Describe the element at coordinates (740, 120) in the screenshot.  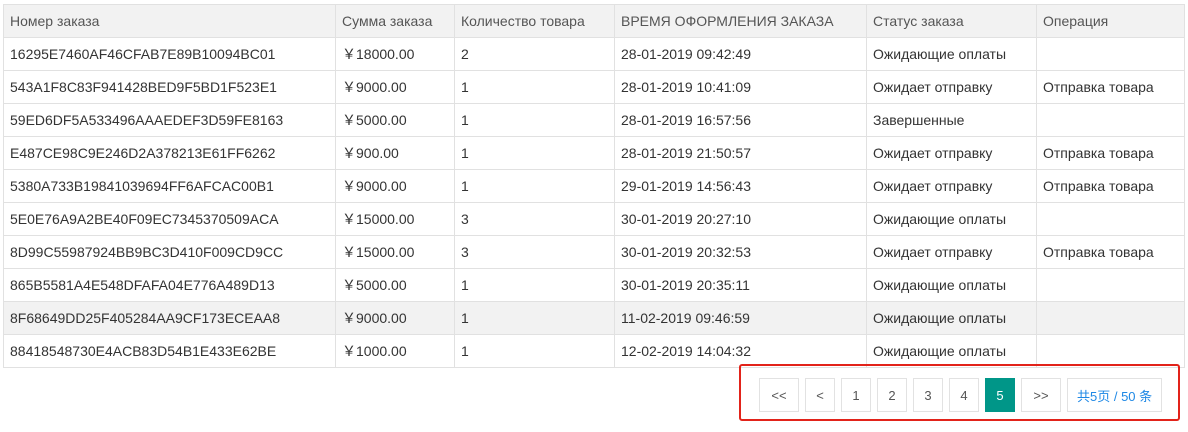
I see `cell-order-time: 28-01-2019 16:57:56` at that location.